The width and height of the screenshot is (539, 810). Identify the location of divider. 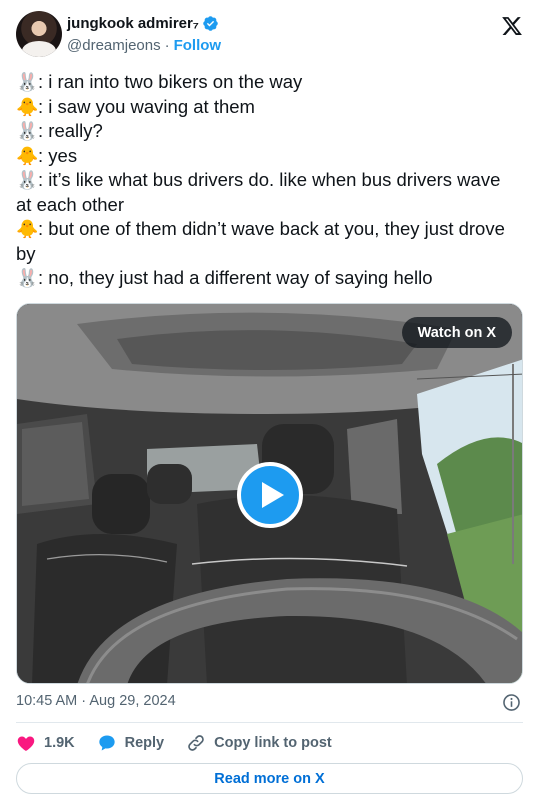
(269, 722).